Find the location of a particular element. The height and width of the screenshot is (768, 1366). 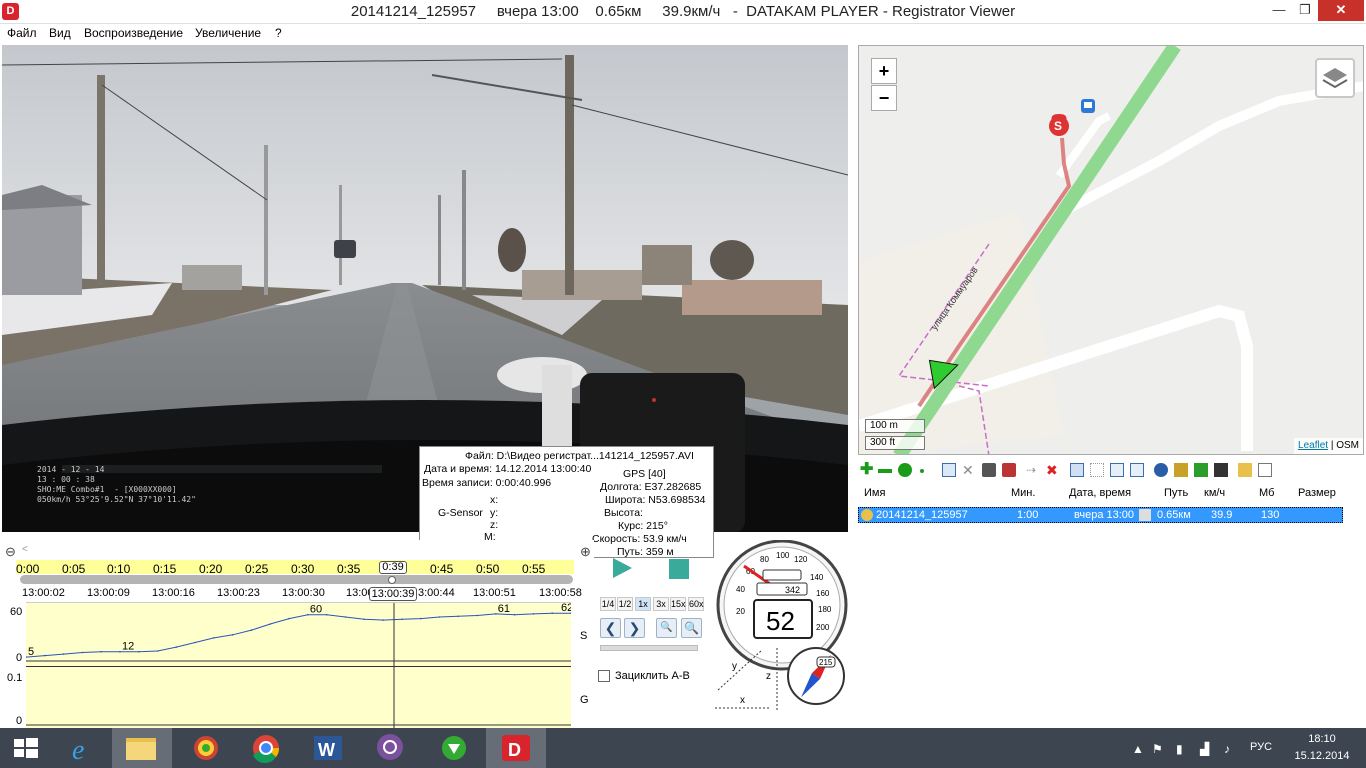

col-size-header: Размер is located at coordinates (1317, 493).